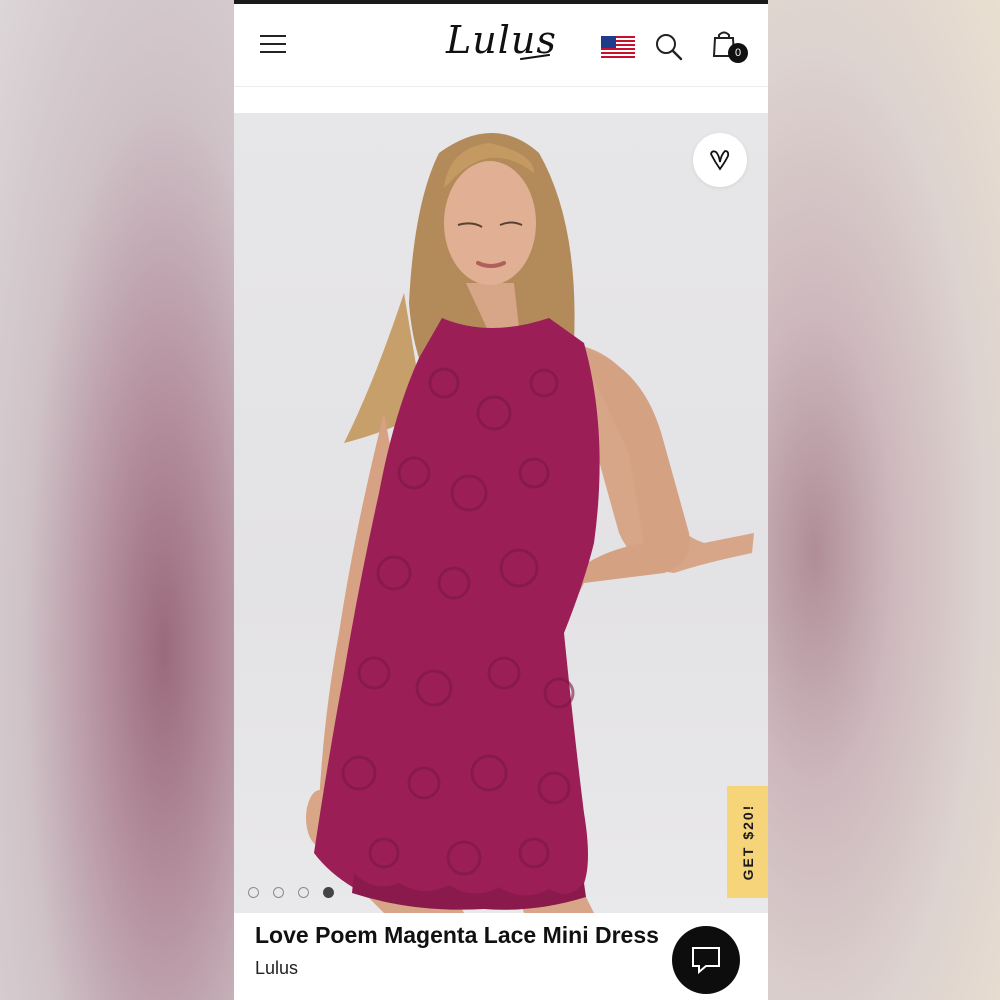  I want to click on cart-count-badge: 0, so click(738, 53).